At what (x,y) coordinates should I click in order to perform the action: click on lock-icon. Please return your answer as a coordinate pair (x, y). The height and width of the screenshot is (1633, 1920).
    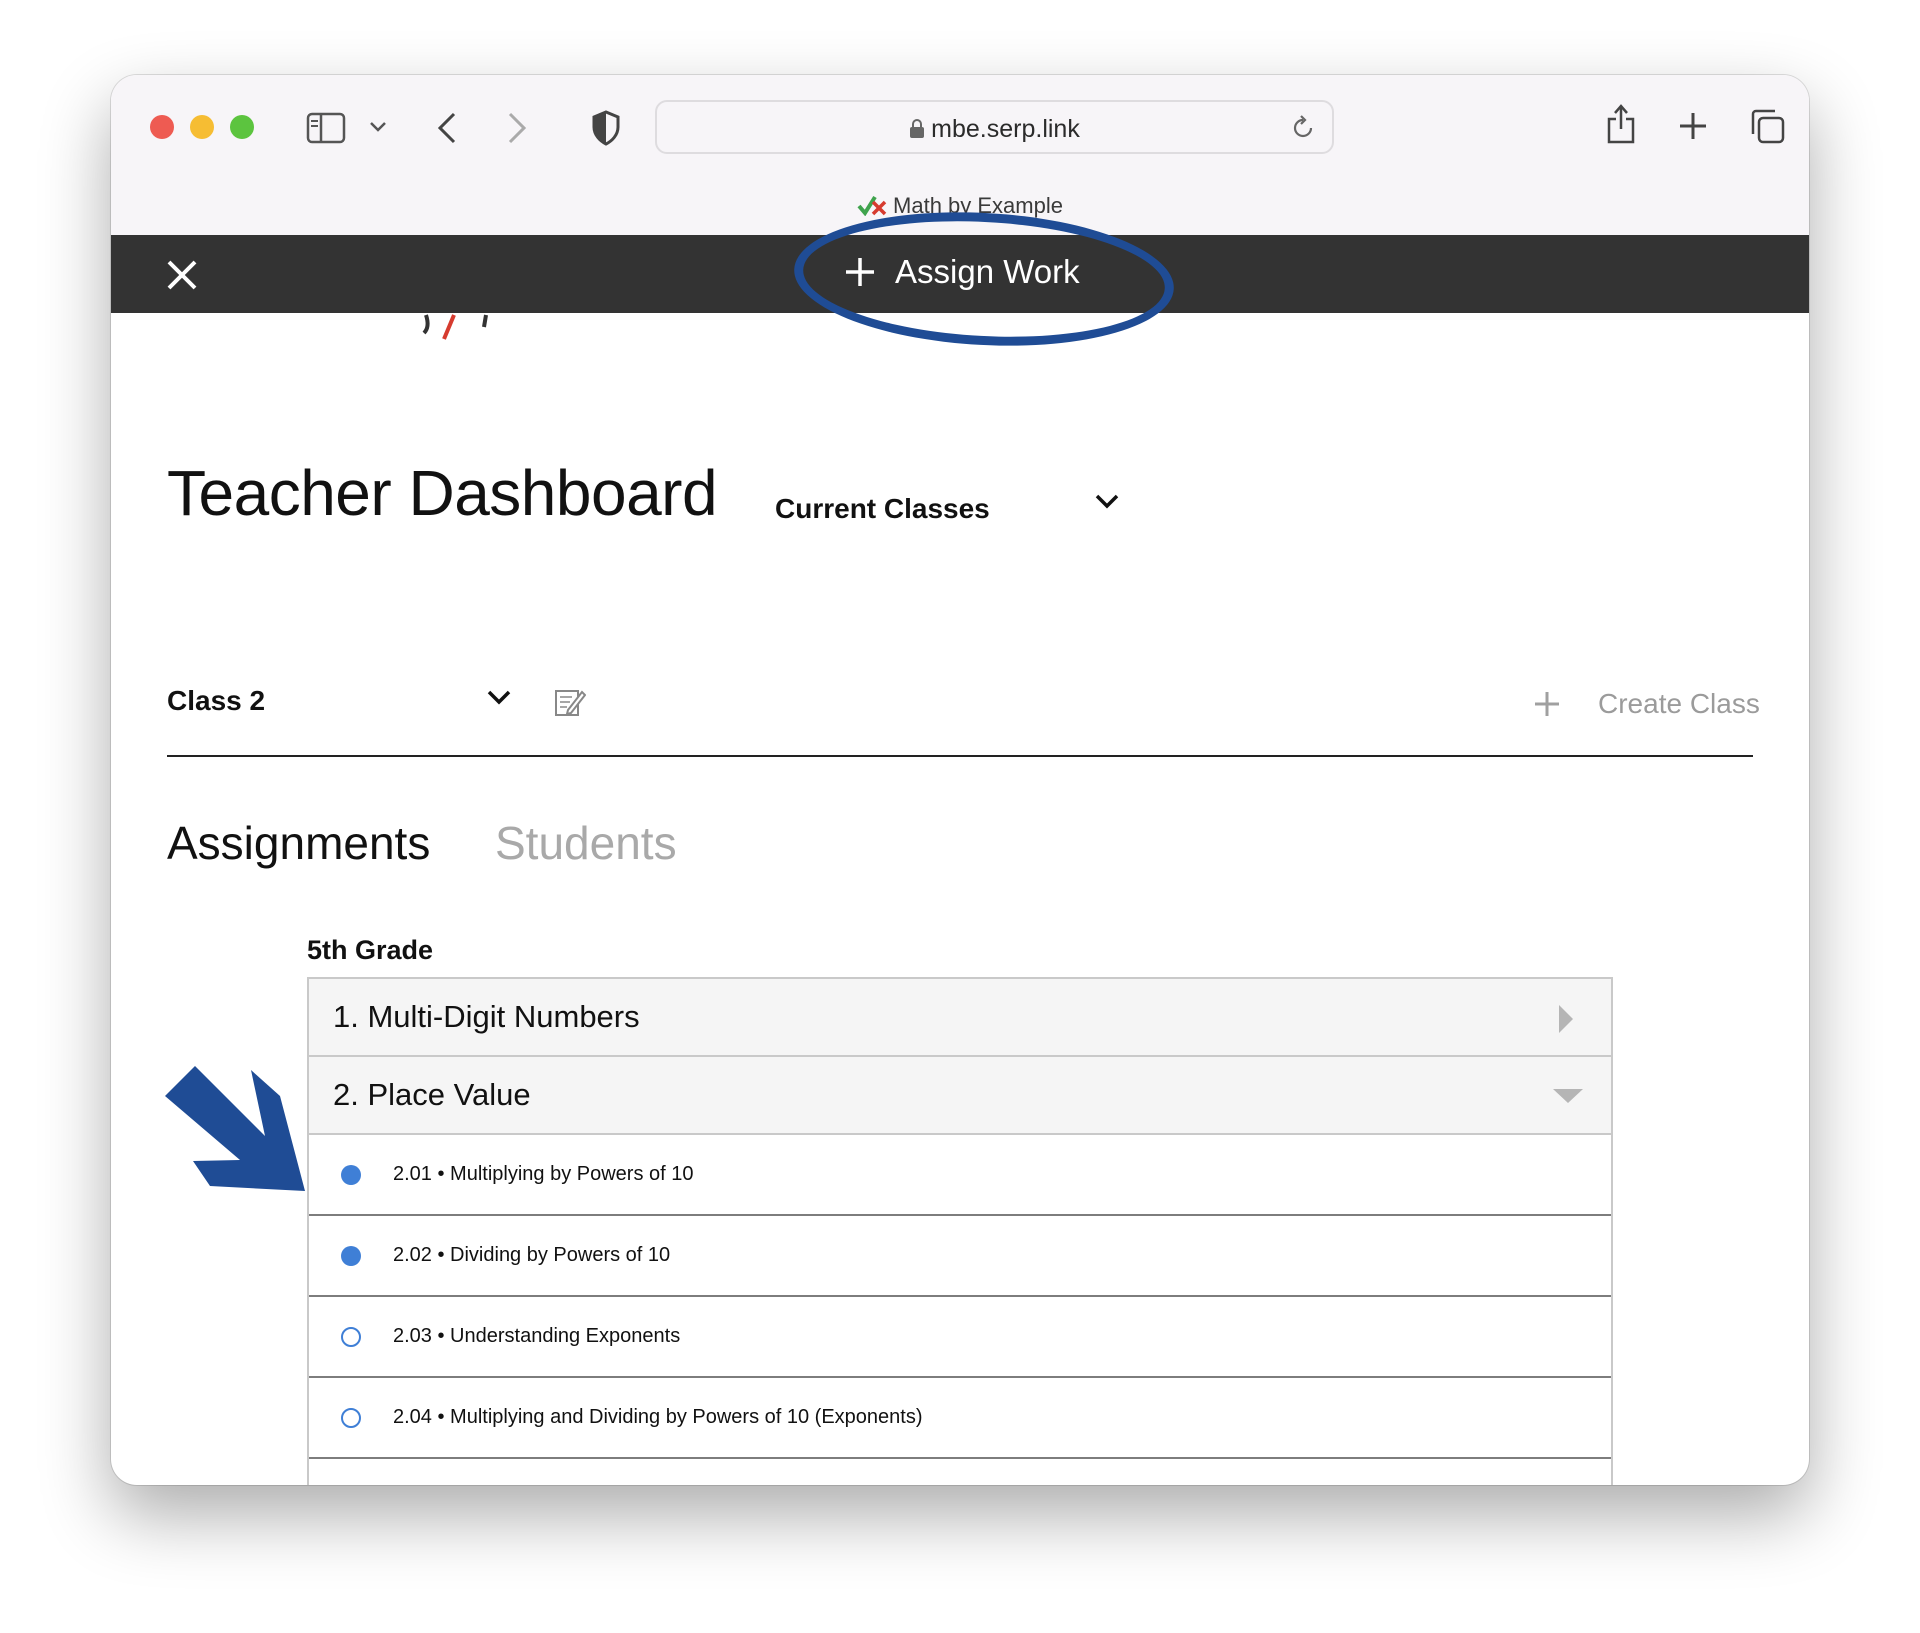
    Looking at the image, I should click on (917, 128).